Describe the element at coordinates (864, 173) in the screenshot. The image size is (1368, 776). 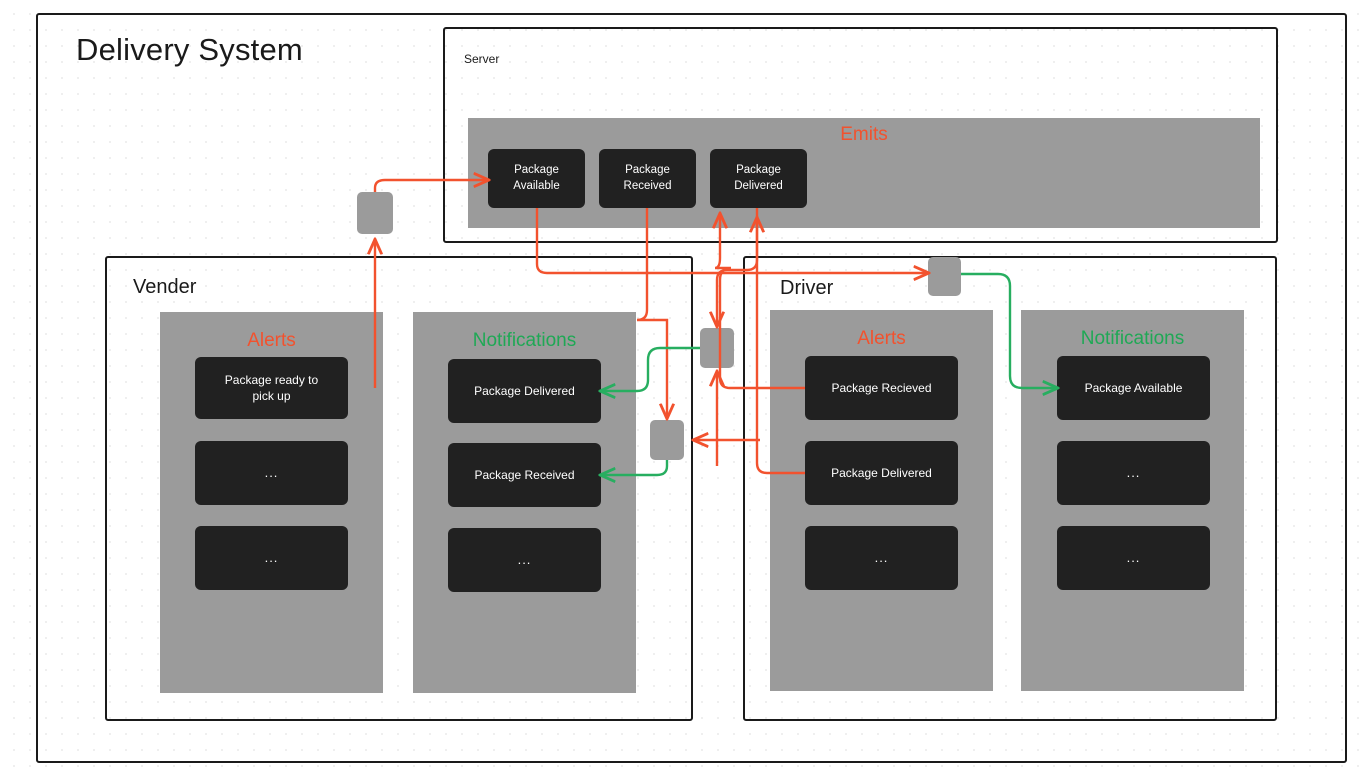
I see `server-emits-panel: Emits` at that location.